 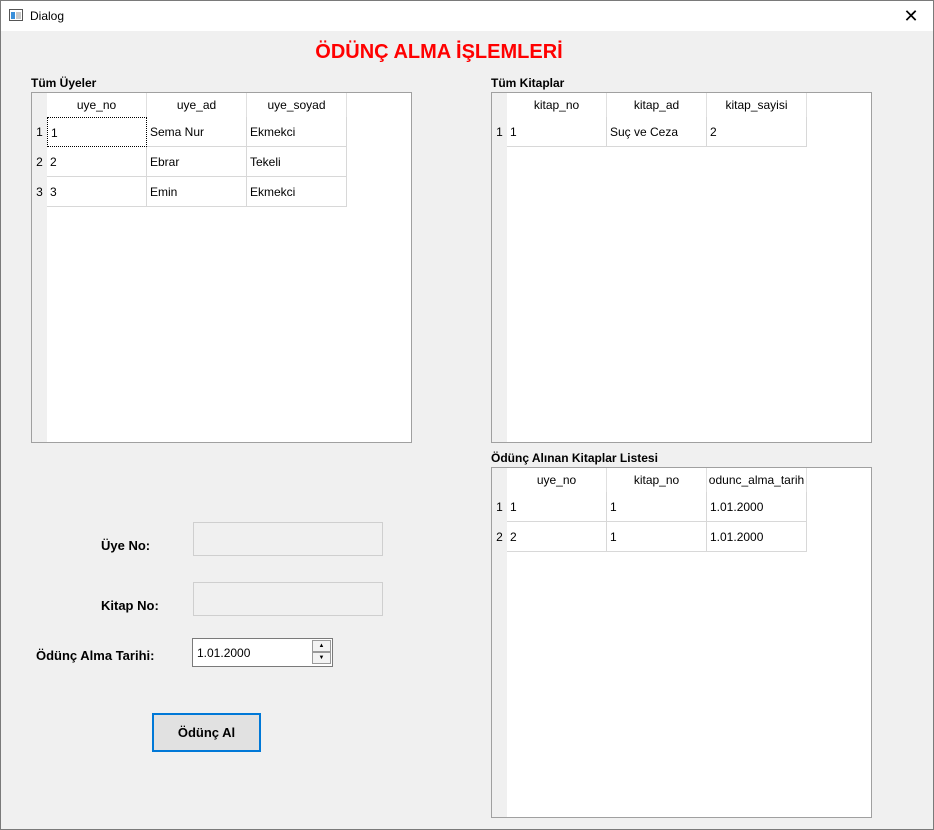 I want to click on table-cell: Emin, so click(x=197, y=192).